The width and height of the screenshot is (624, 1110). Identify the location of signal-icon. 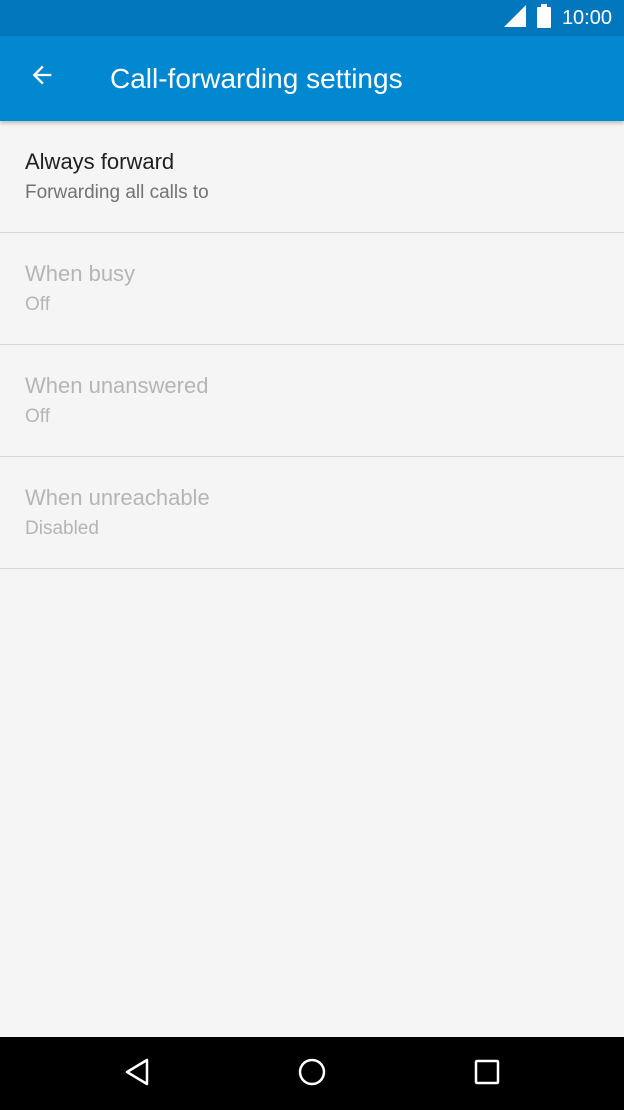
(514, 18).